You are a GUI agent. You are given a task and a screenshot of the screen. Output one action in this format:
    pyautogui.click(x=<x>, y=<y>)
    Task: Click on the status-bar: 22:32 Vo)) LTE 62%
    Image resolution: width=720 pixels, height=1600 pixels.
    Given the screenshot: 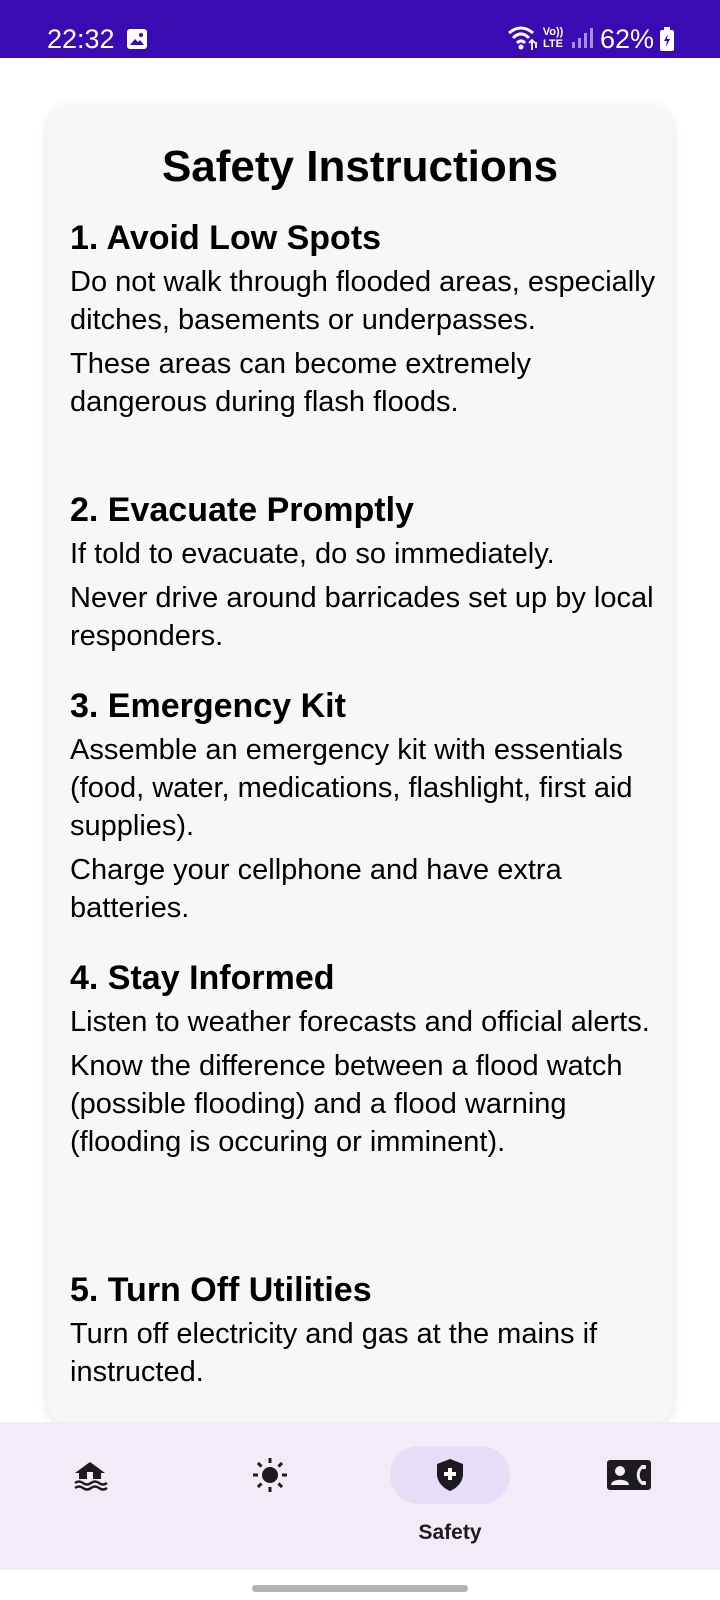 What is the action you would take?
    pyautogui.click(x=360, y=29)
    